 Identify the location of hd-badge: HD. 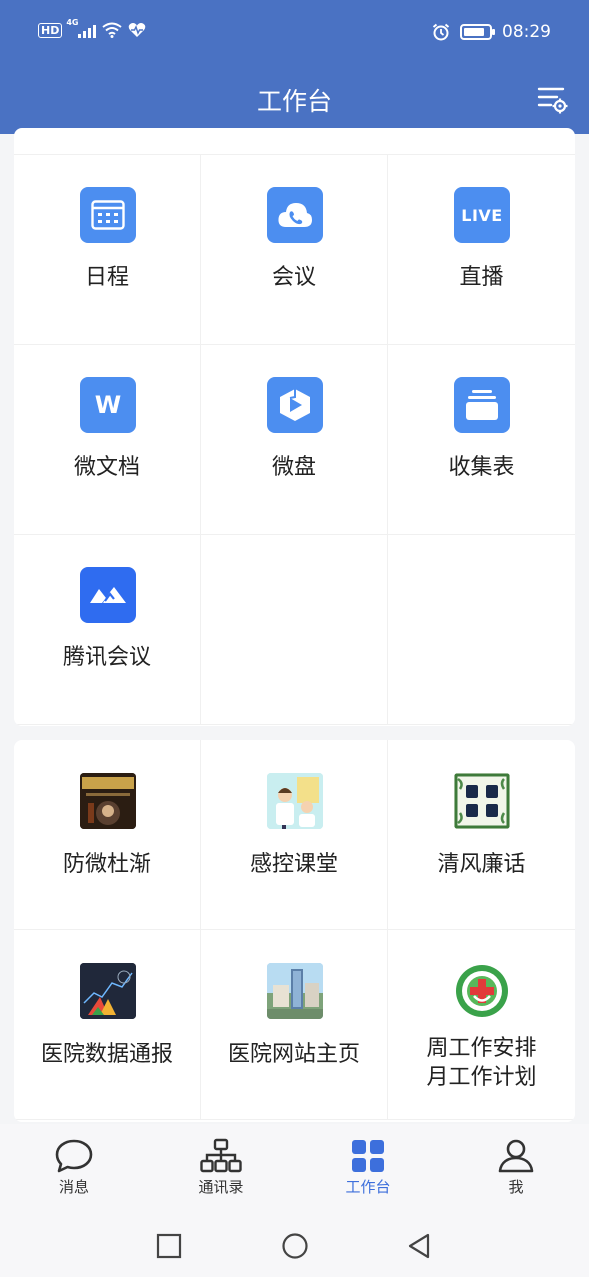
(50, 30).